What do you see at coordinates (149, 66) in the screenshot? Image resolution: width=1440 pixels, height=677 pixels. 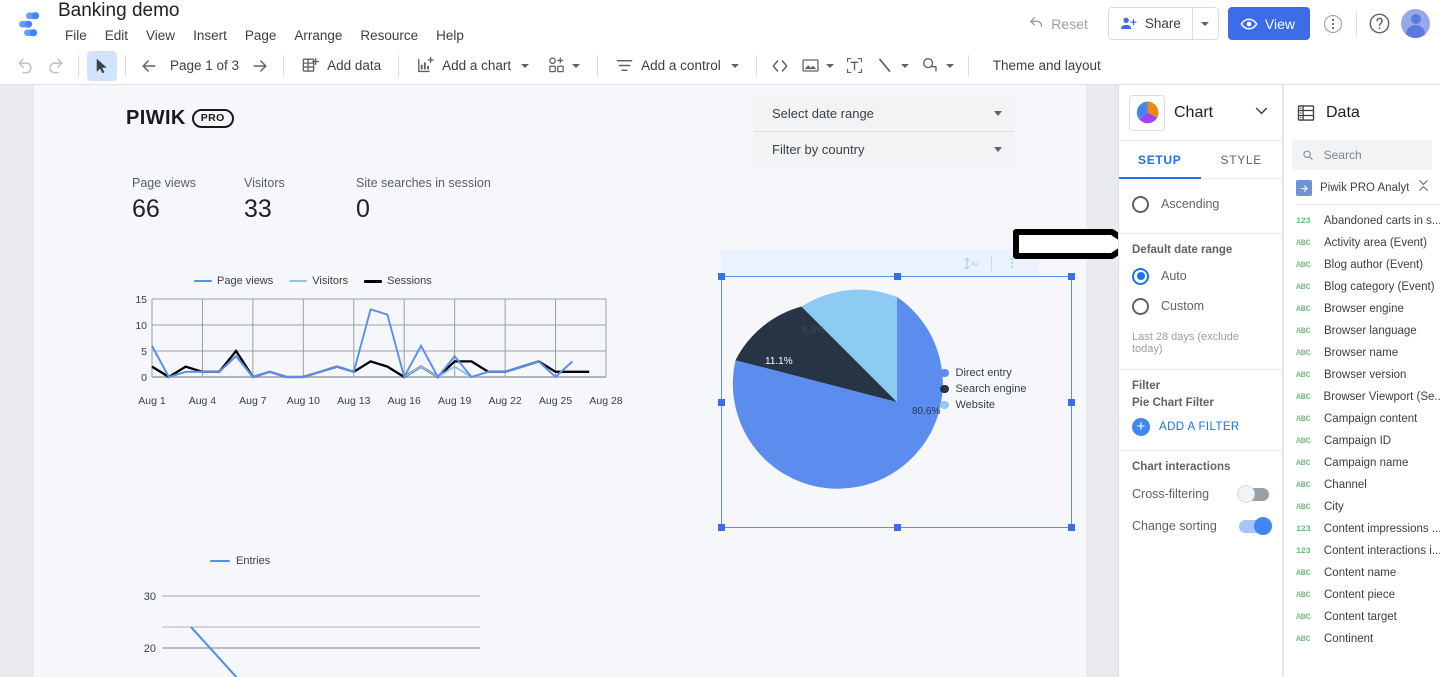 I see `previous-page-button` at bounding box center [149, 66].